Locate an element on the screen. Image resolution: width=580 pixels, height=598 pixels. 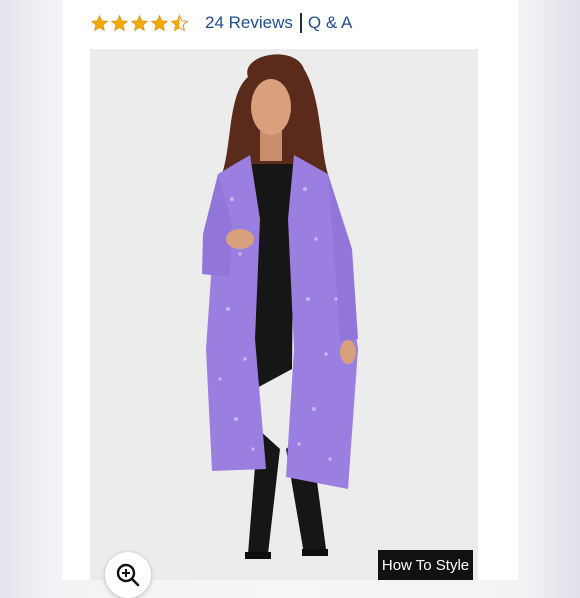
star-rating is located at coordinates (139, 23).